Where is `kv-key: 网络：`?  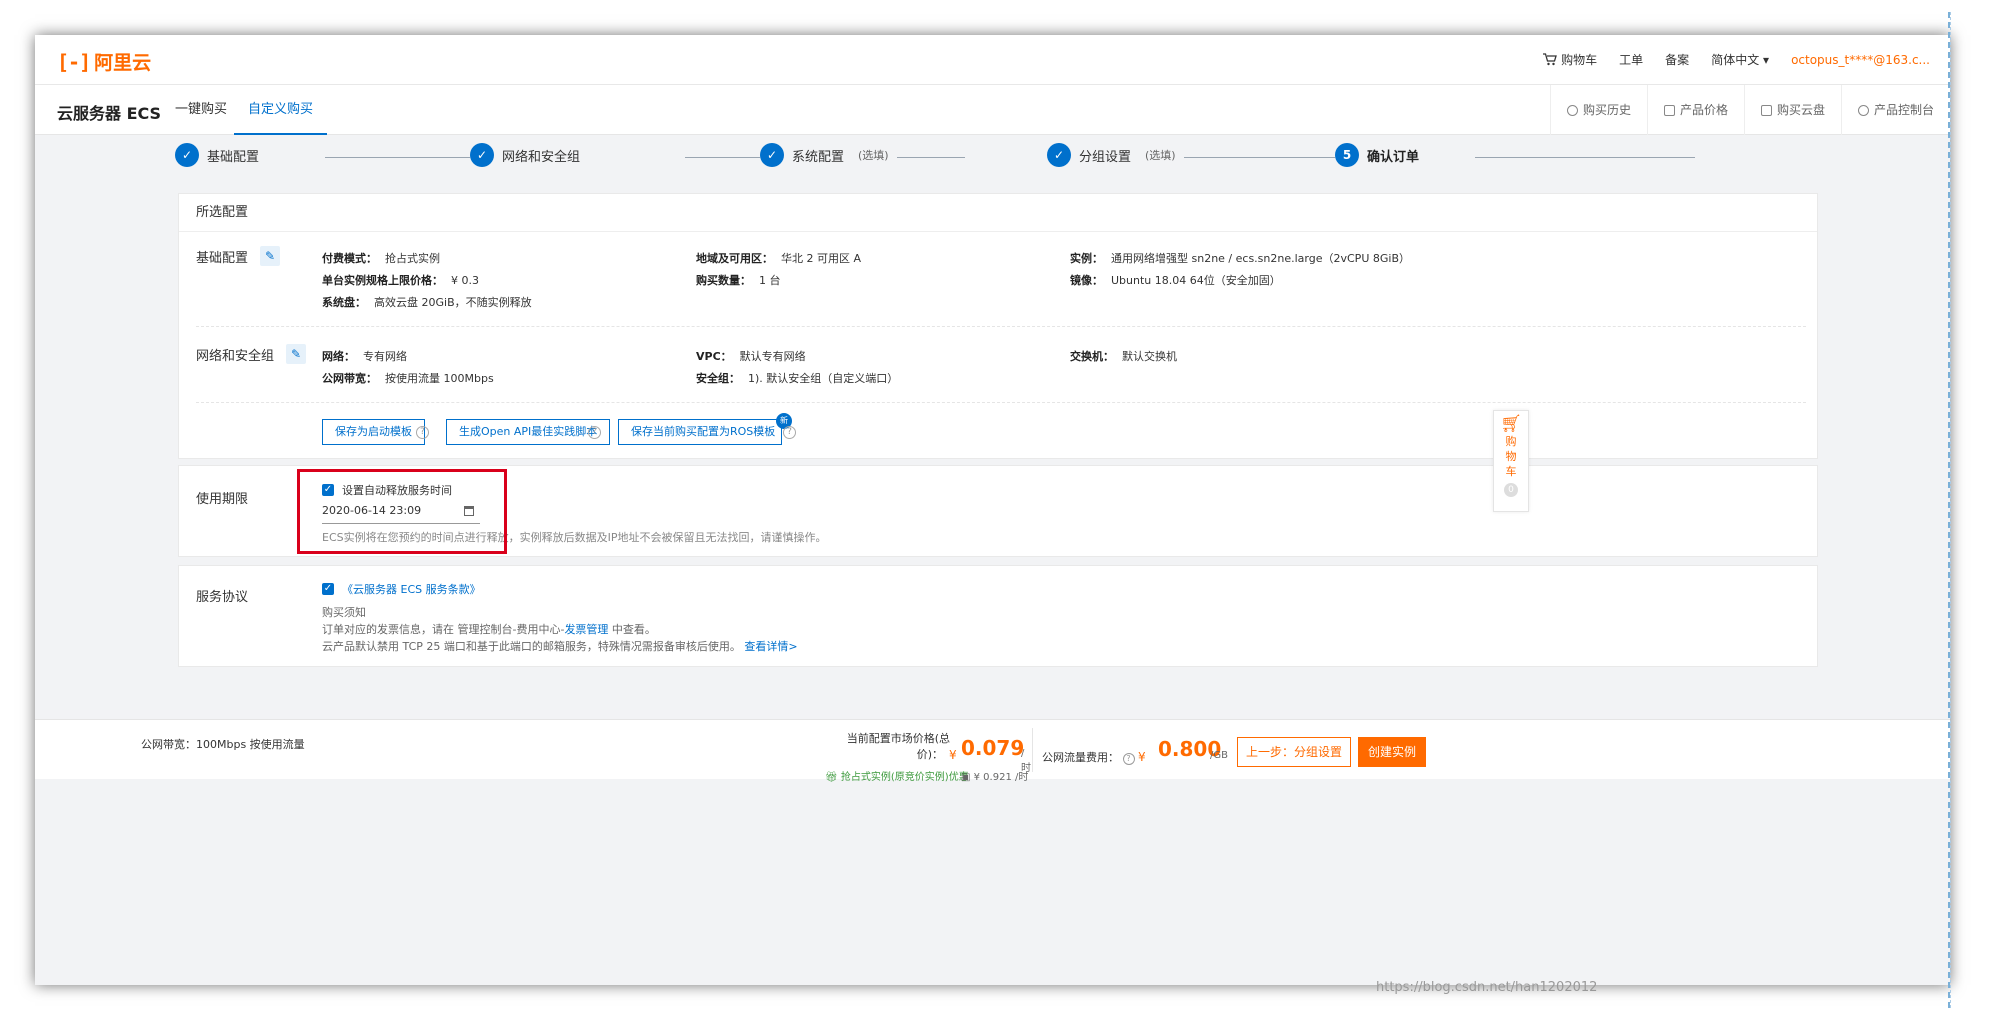
kv-key: 网络： is located at coordinates (338, 356).